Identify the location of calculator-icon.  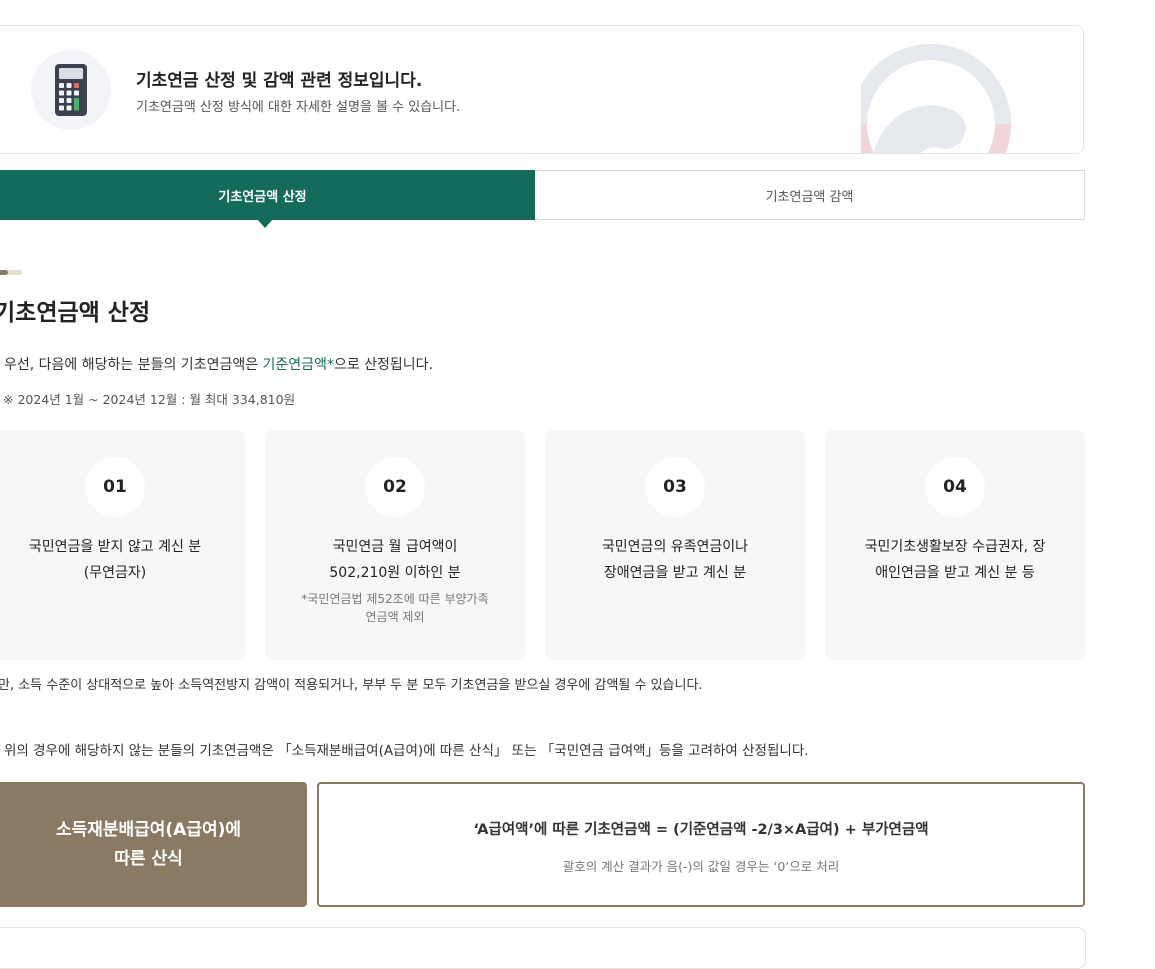
(71, 90).